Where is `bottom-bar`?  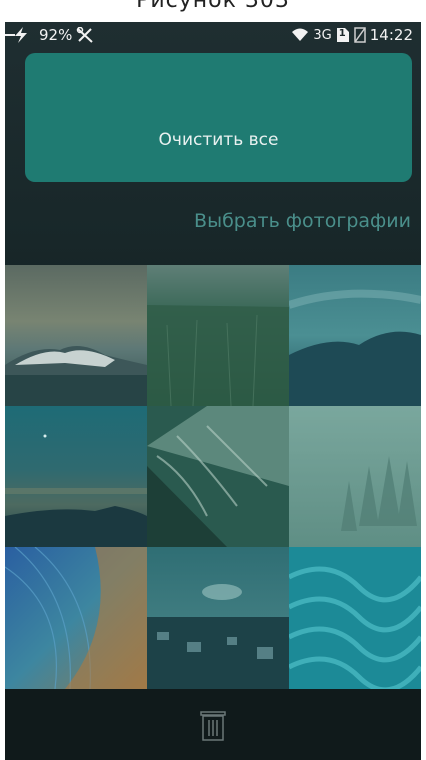 bottom-bar is located at coordinates (213, 724).